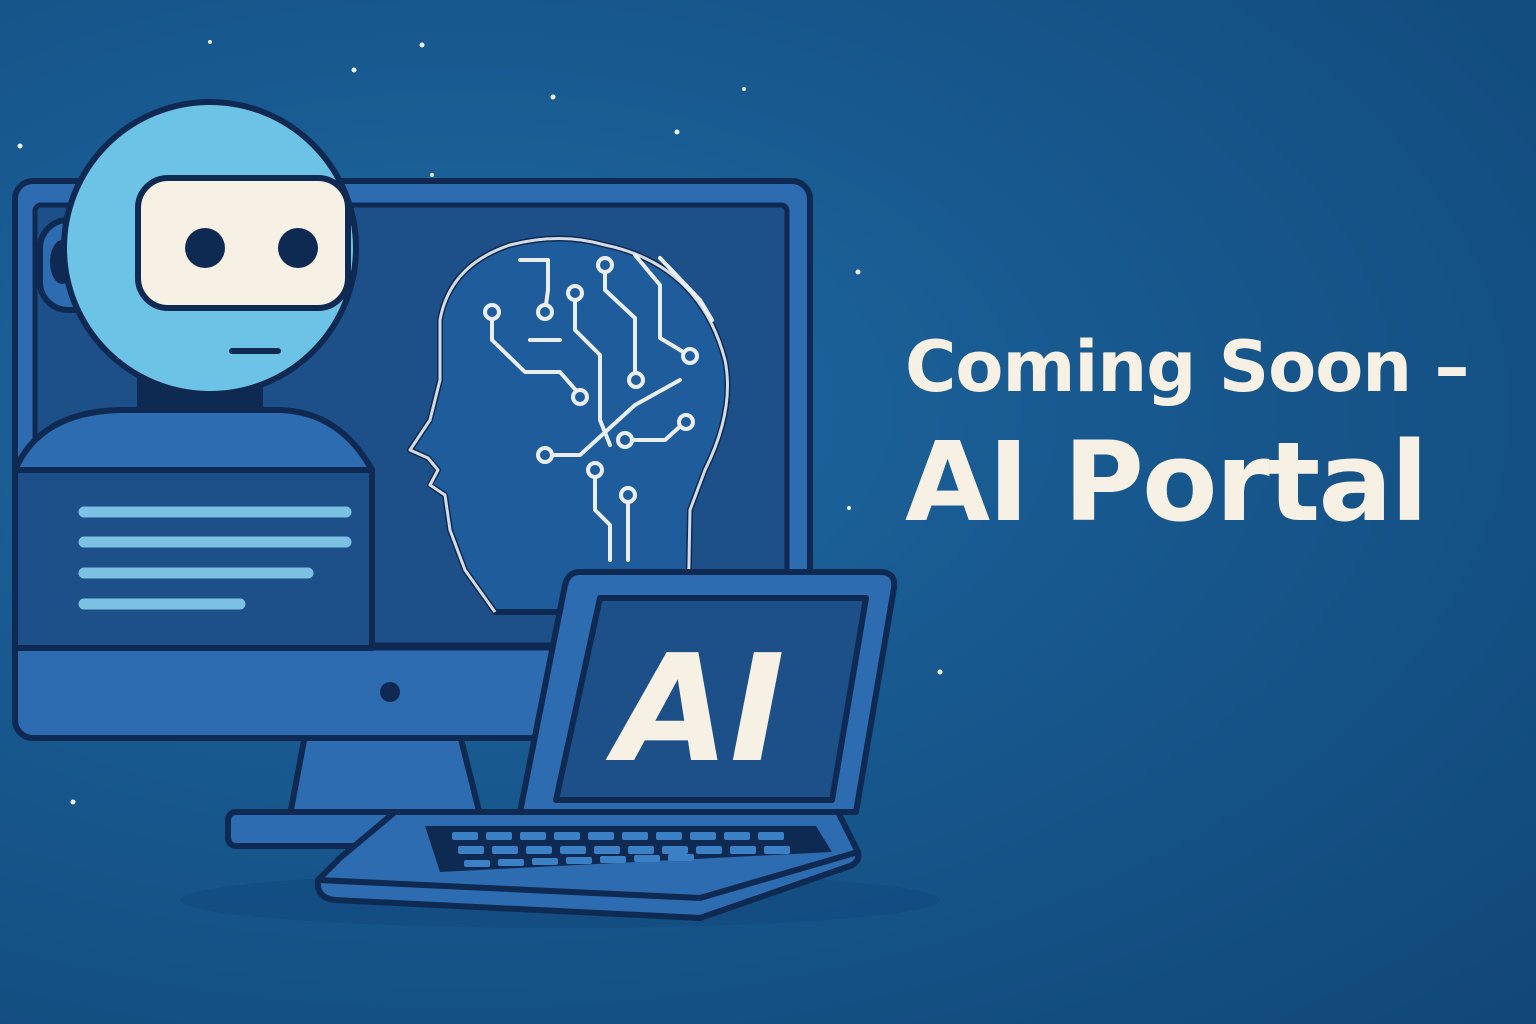 Image resolution: width=1536 pixels, height=1024 pixels. I want to click on headline: Coming Soon – AI Portal, so click(1210, 437).